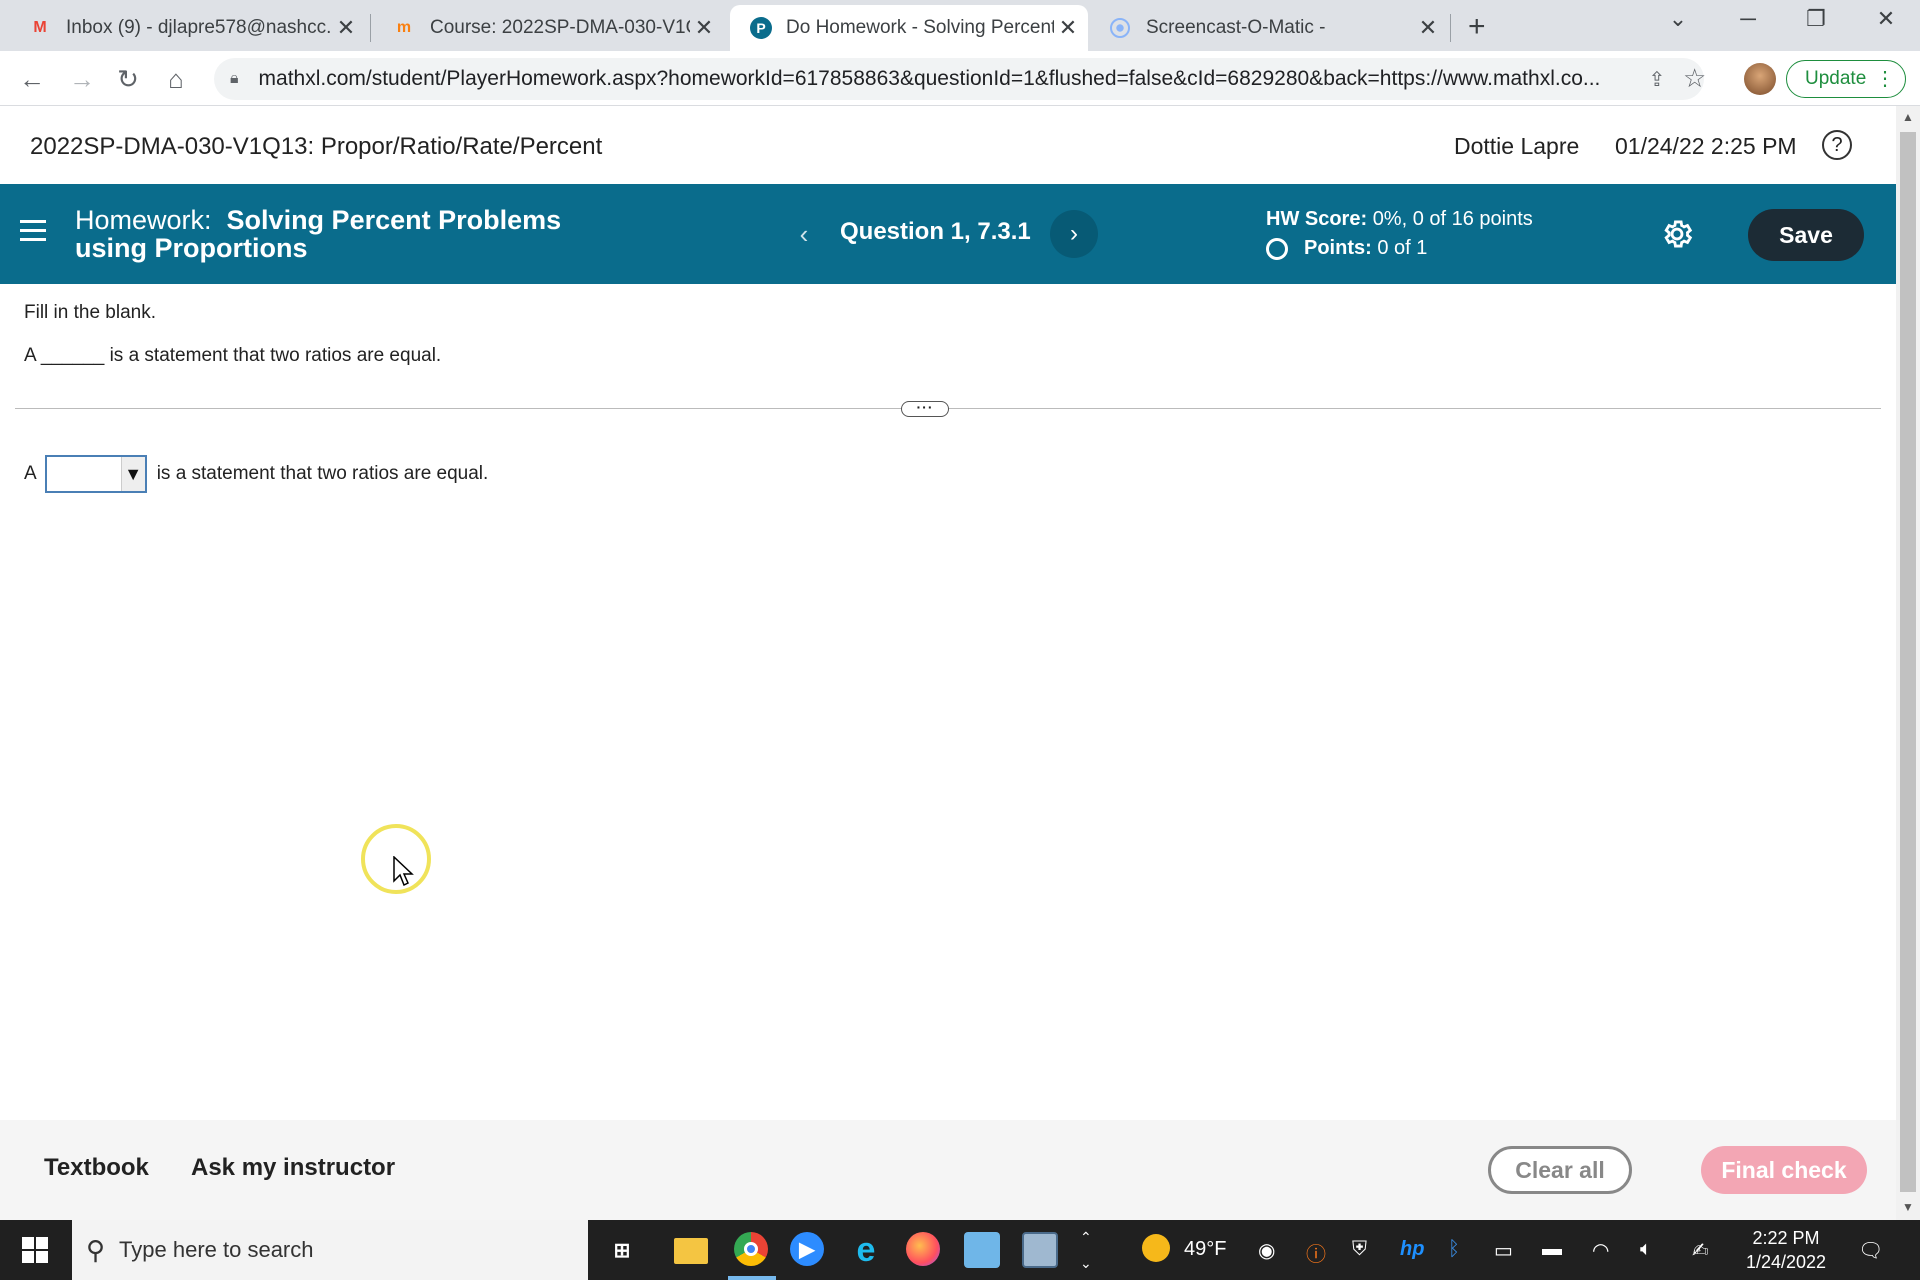  What do you see at coordinates (1156, 1248) in the screenshot?
I see `weather-sun-icon` at bounding box center [1156, 1248].